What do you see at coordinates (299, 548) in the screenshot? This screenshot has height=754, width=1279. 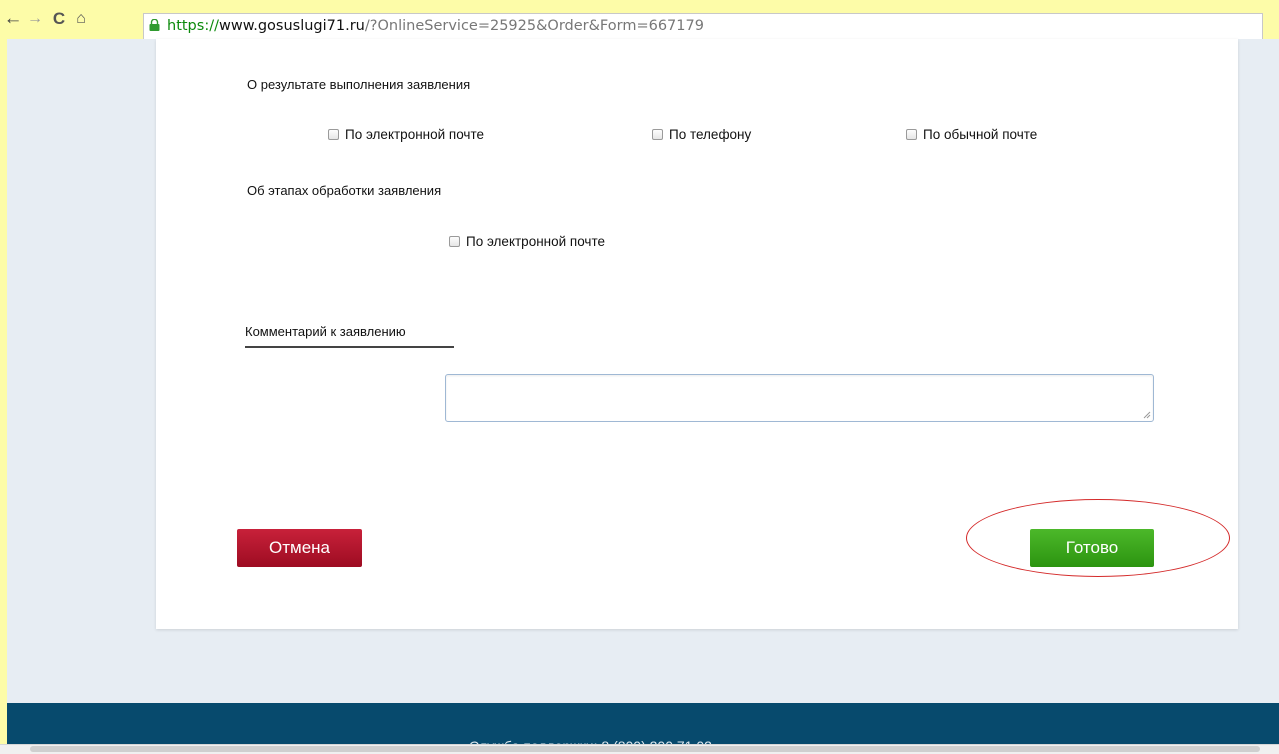 I see `cancel-button: Отмена` at bounding box center [299, 548].